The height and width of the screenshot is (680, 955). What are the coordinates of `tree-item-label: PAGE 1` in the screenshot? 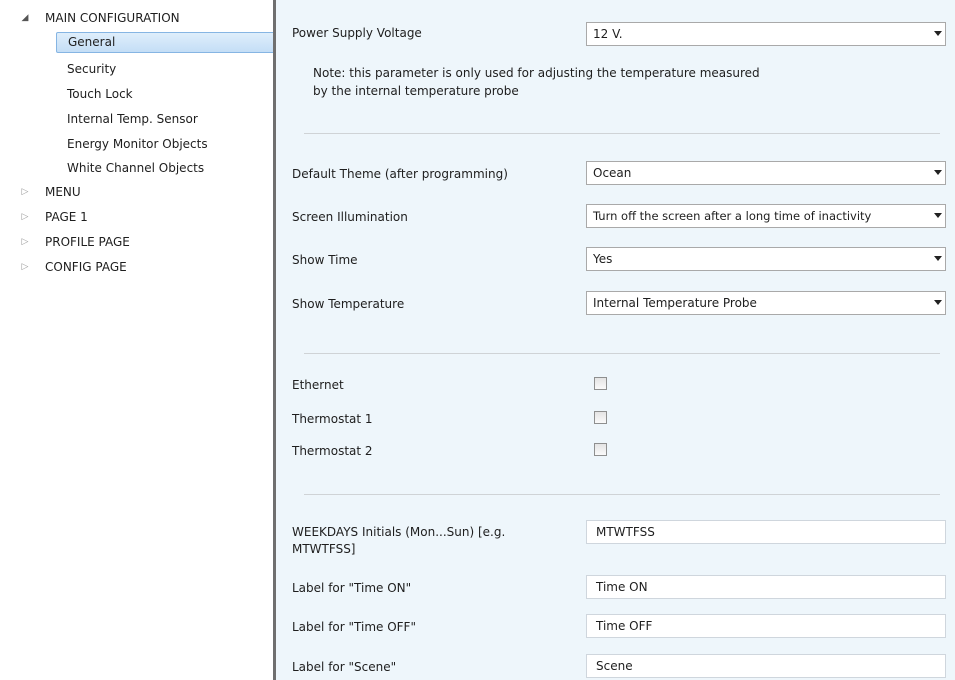 It's located at (66, 217).